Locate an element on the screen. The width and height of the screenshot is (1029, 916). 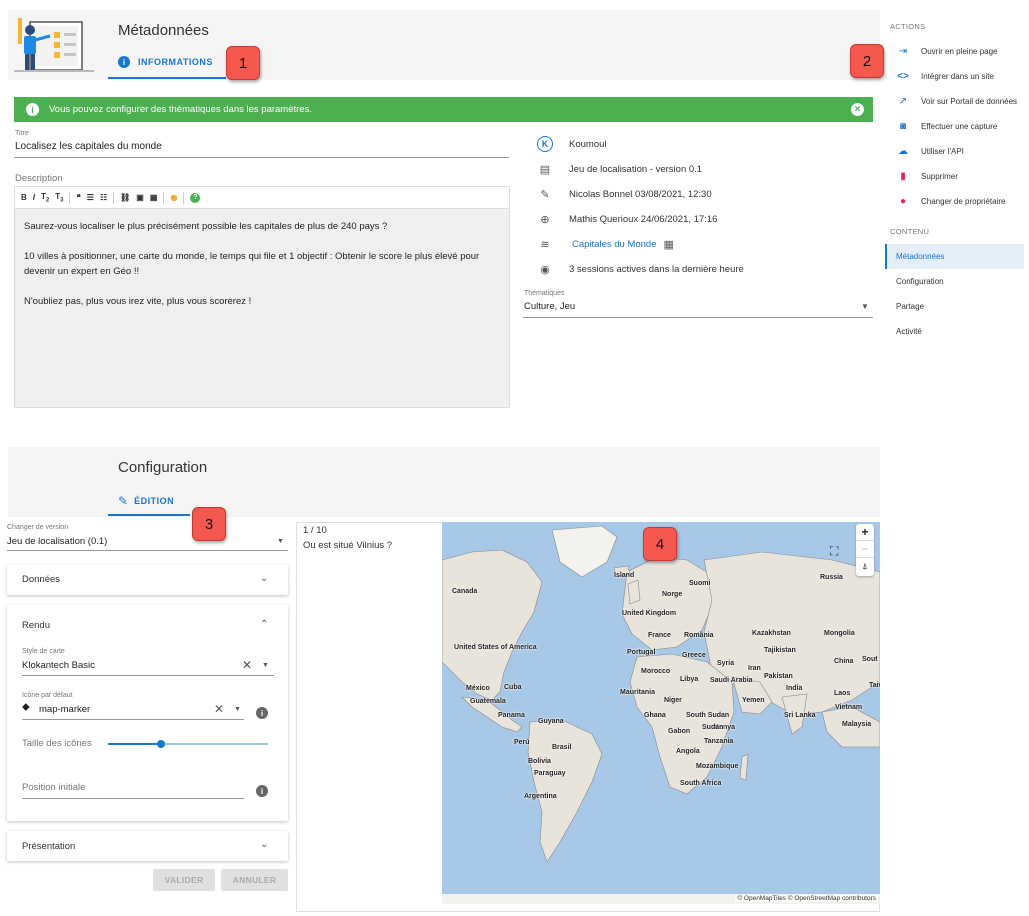
tab-underline is located at coordinates (167, 78).